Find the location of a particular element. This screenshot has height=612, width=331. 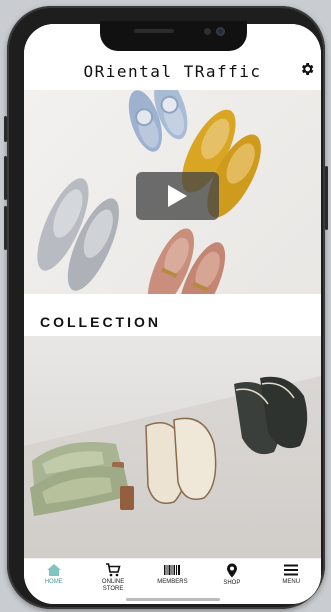

collection-heading: COLLECTION is located at coordinates (100, 322).